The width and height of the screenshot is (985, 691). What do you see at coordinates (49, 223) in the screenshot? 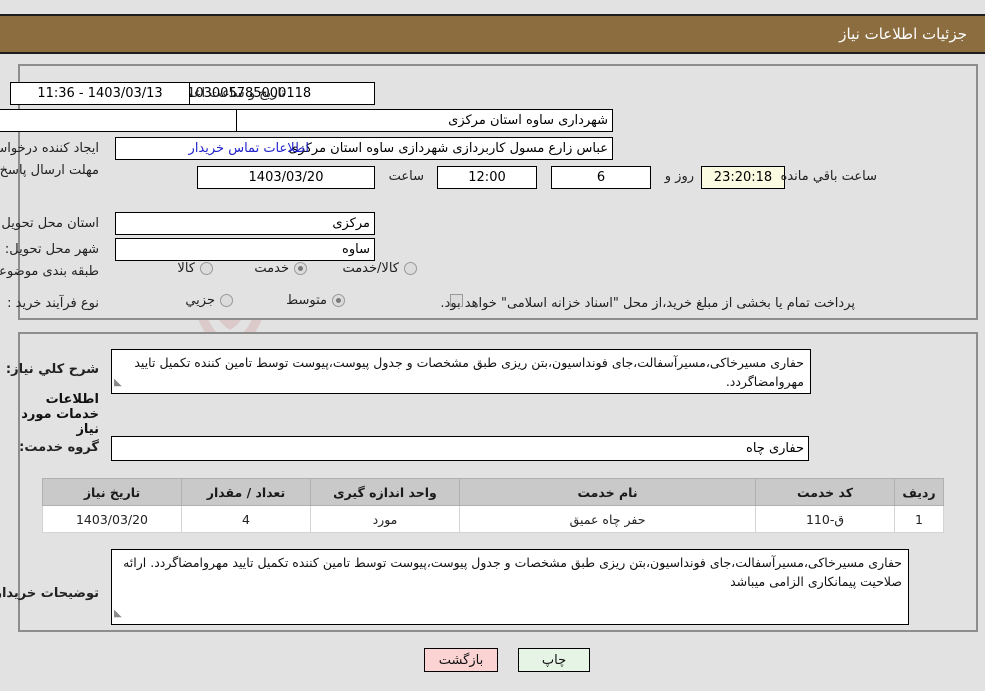
I see `delivery-province-label: استان محل تحویل:` at bounding box center [49, 223].